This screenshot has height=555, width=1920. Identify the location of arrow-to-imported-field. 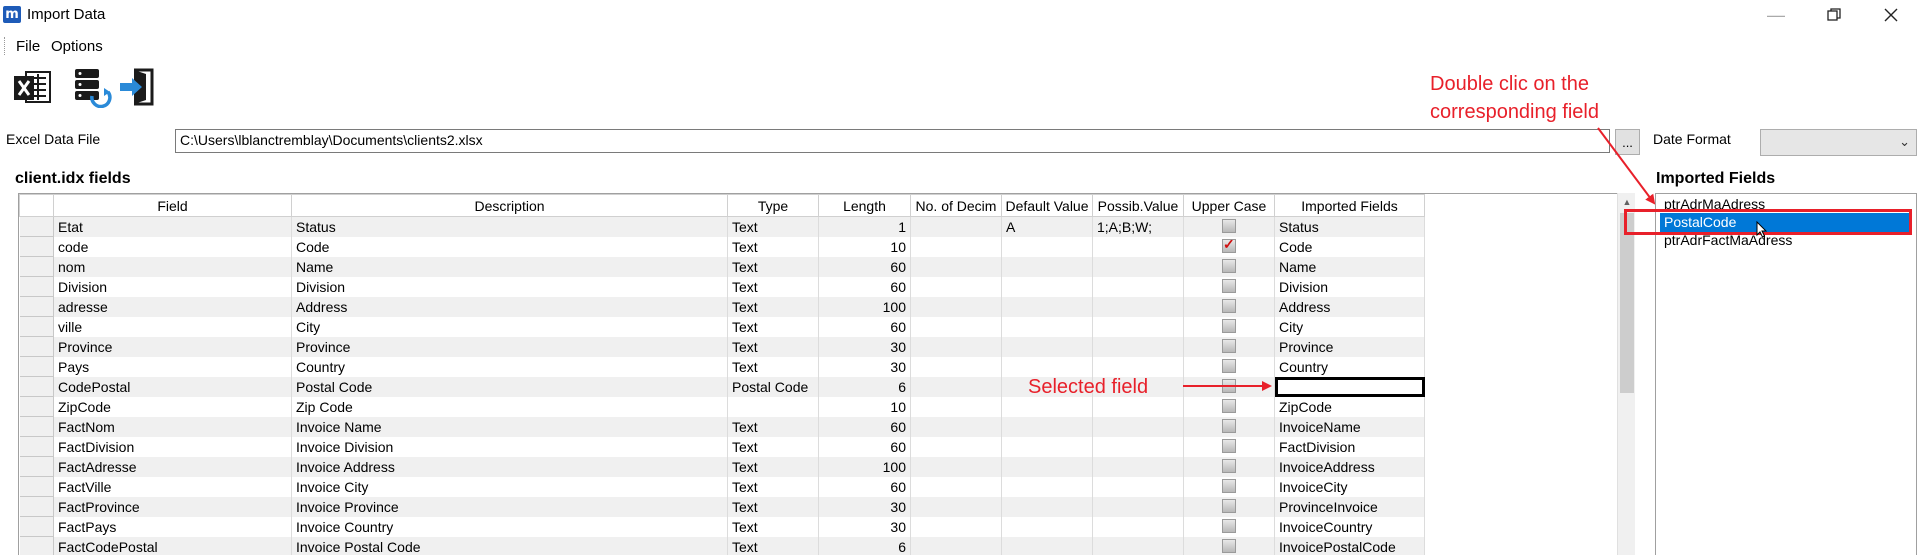
(1626, 166).